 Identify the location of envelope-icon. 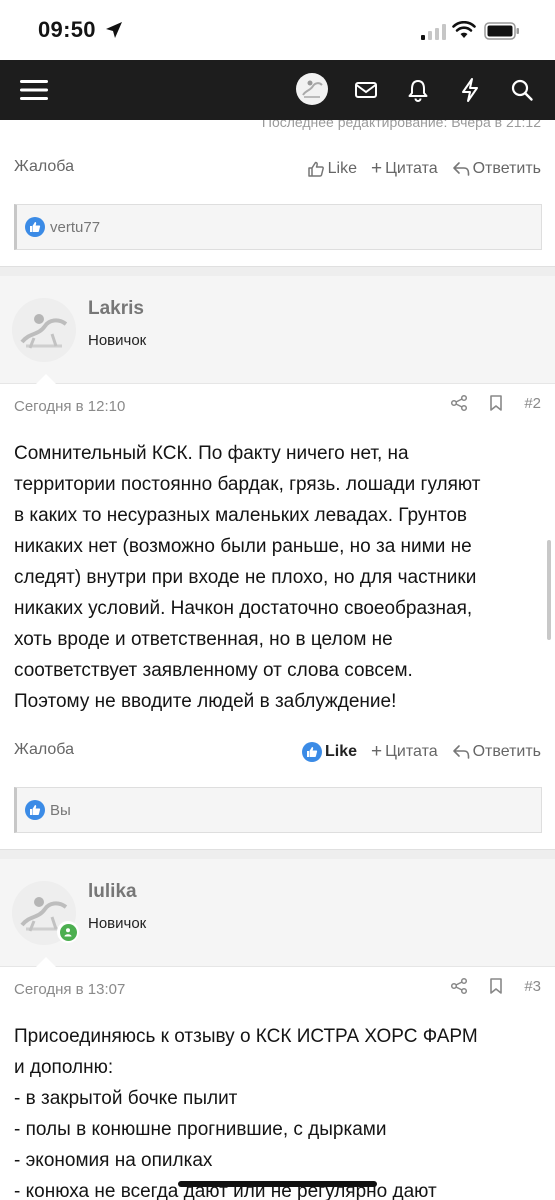
(366, 90).